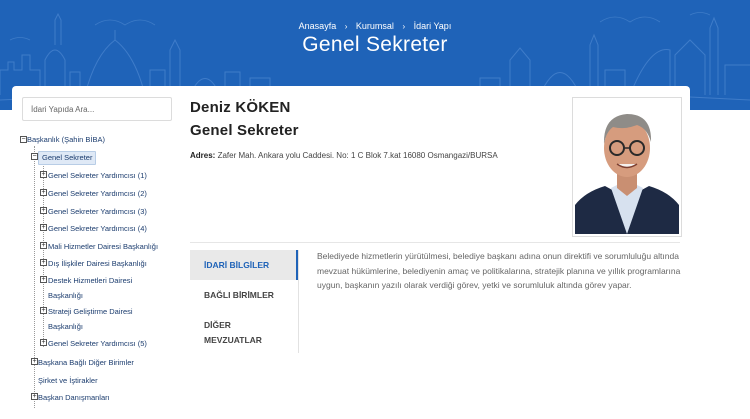  I want to click on person-photo, so click(627, 167).